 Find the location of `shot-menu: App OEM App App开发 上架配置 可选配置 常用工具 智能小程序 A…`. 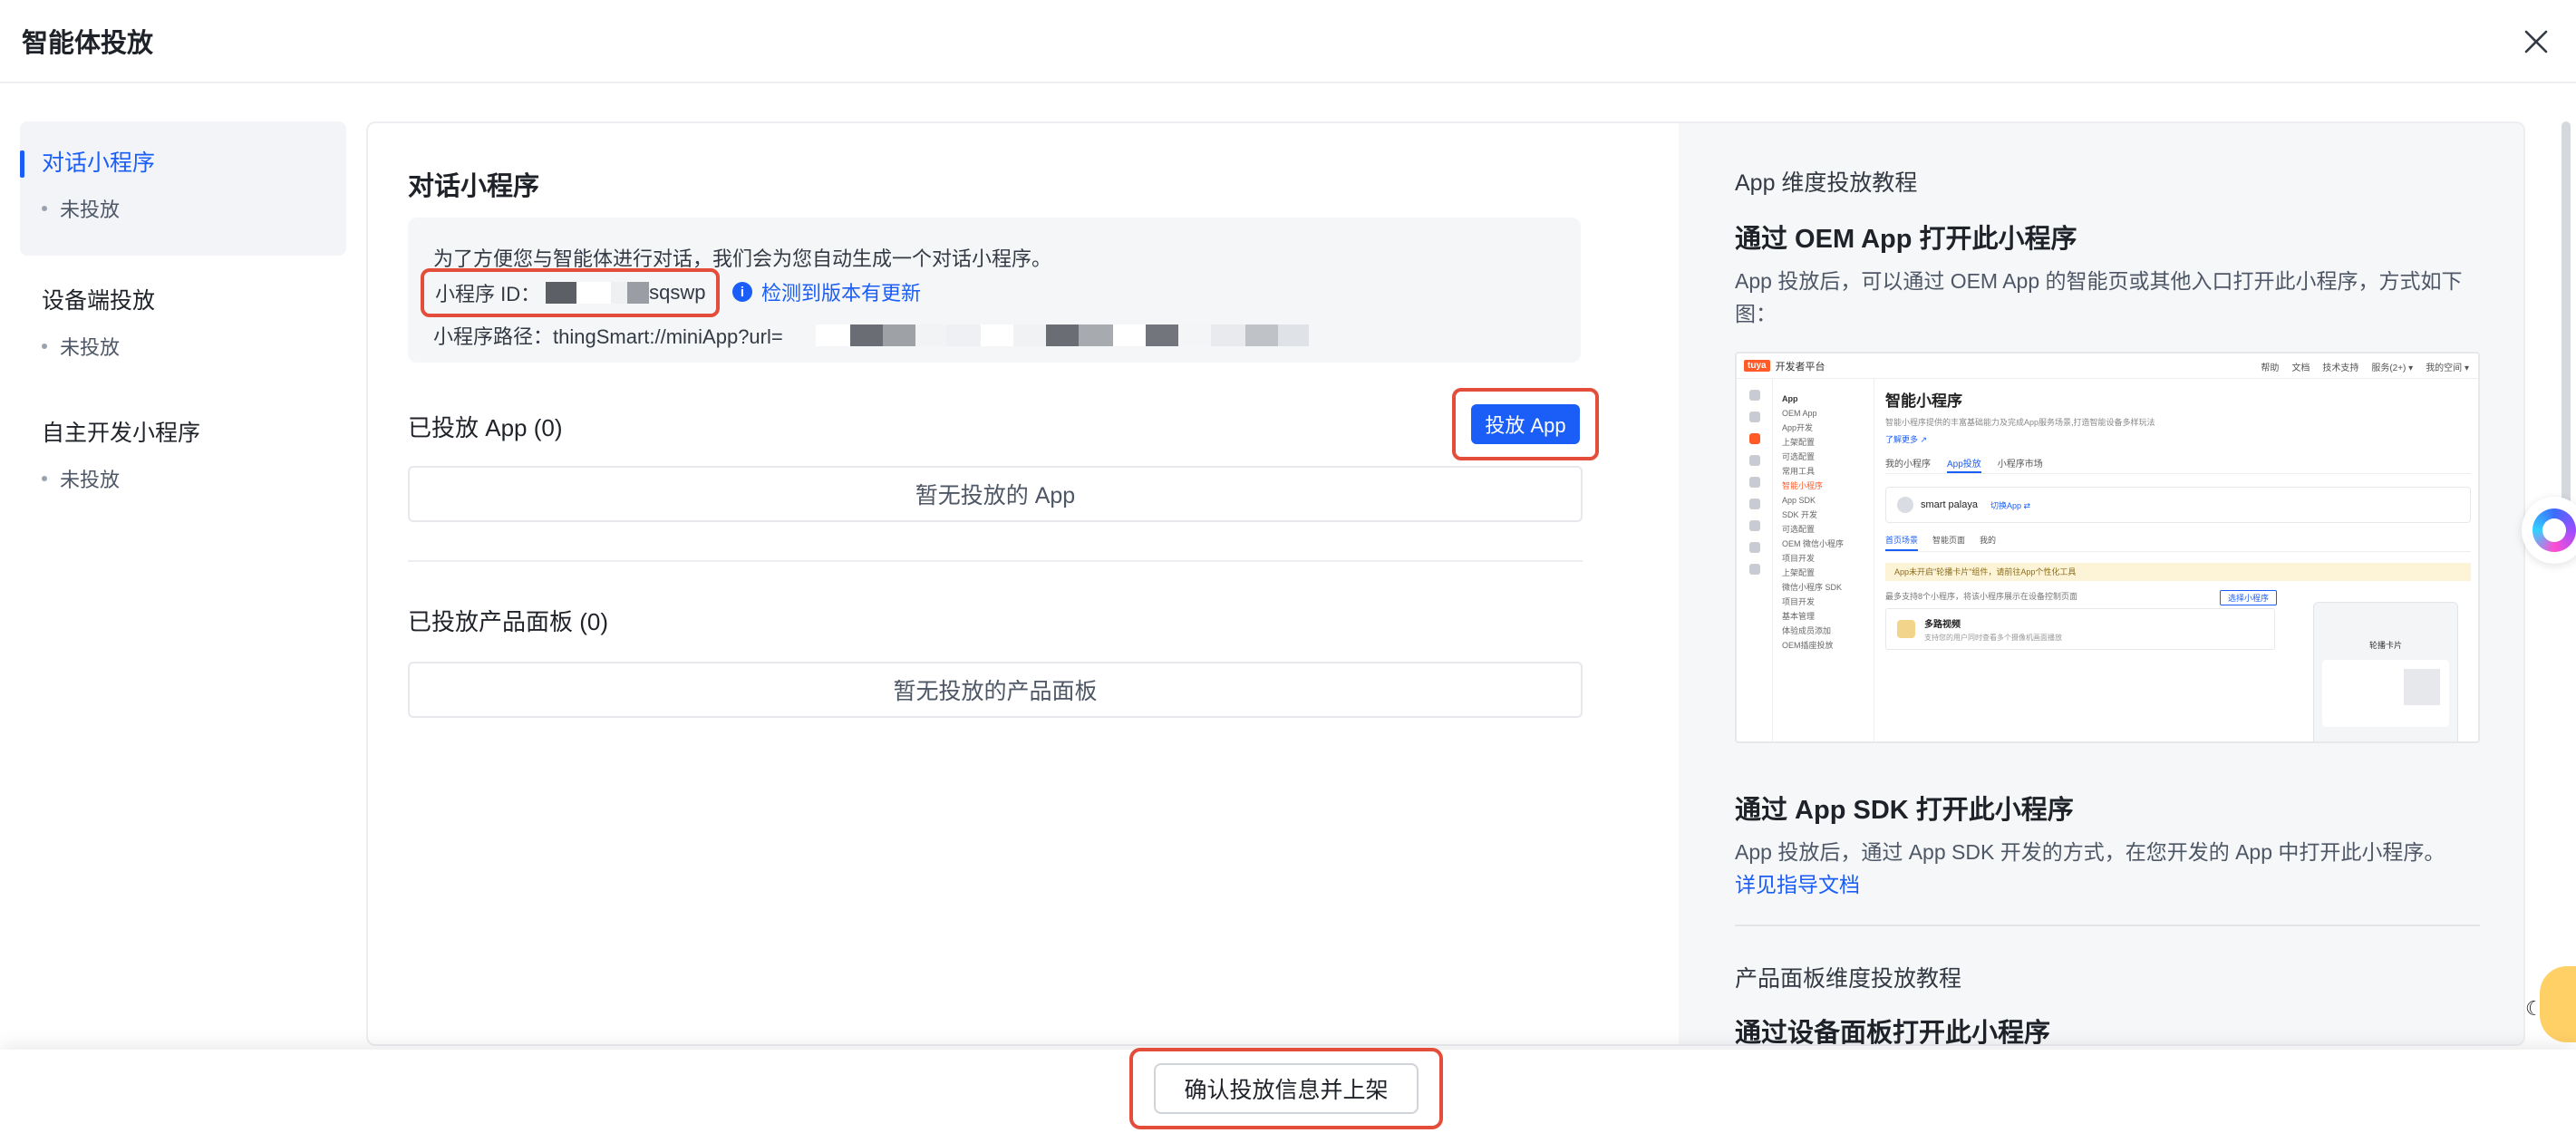

shot-menu: App OEM App App开发 上架配置 可选配置 常用工具 智能小程序 A… is located at coordinates (1823, 560).